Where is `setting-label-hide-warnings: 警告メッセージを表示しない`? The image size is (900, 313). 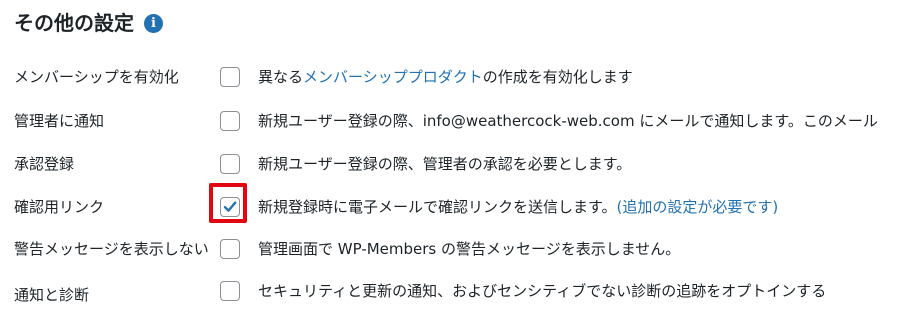
setting-label-hide-warnings: 警告メッセージを表示しない is located at coordinates (111, 249).